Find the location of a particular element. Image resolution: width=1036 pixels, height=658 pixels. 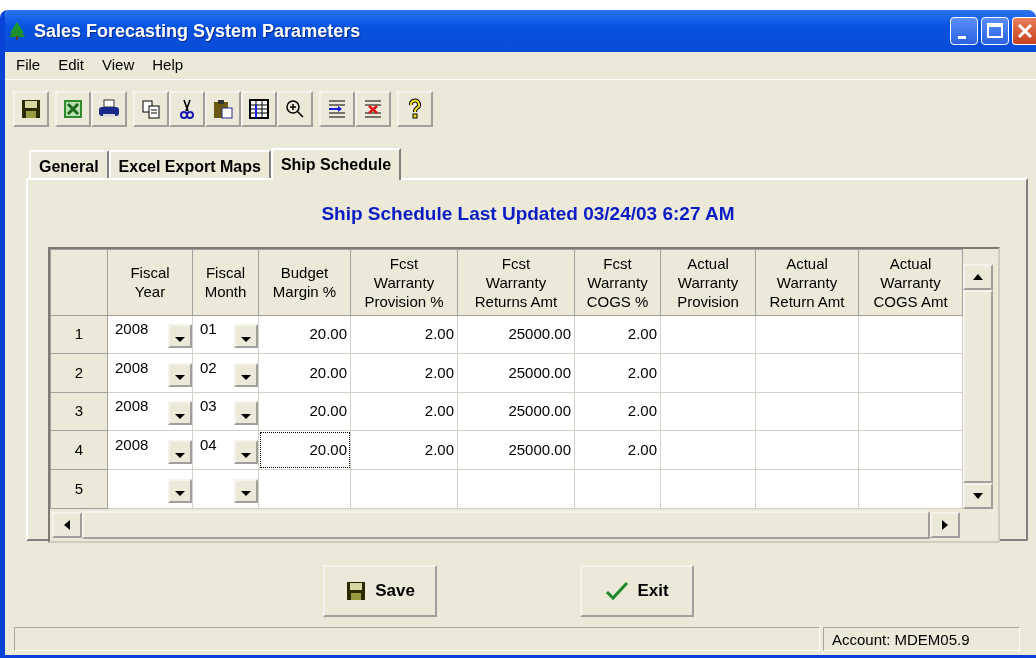

maximize-button is located at coordinates (995, 31).